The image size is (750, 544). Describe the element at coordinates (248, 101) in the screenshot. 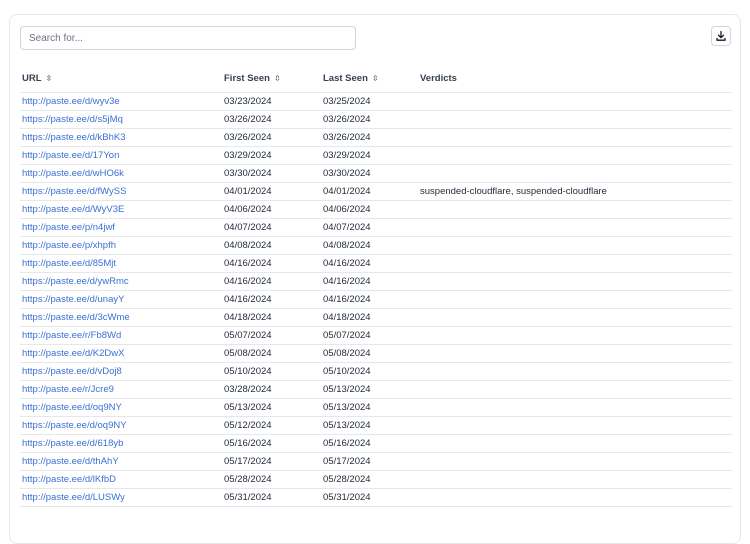

I see `first-seen-value: 03/23/2024` at that location.